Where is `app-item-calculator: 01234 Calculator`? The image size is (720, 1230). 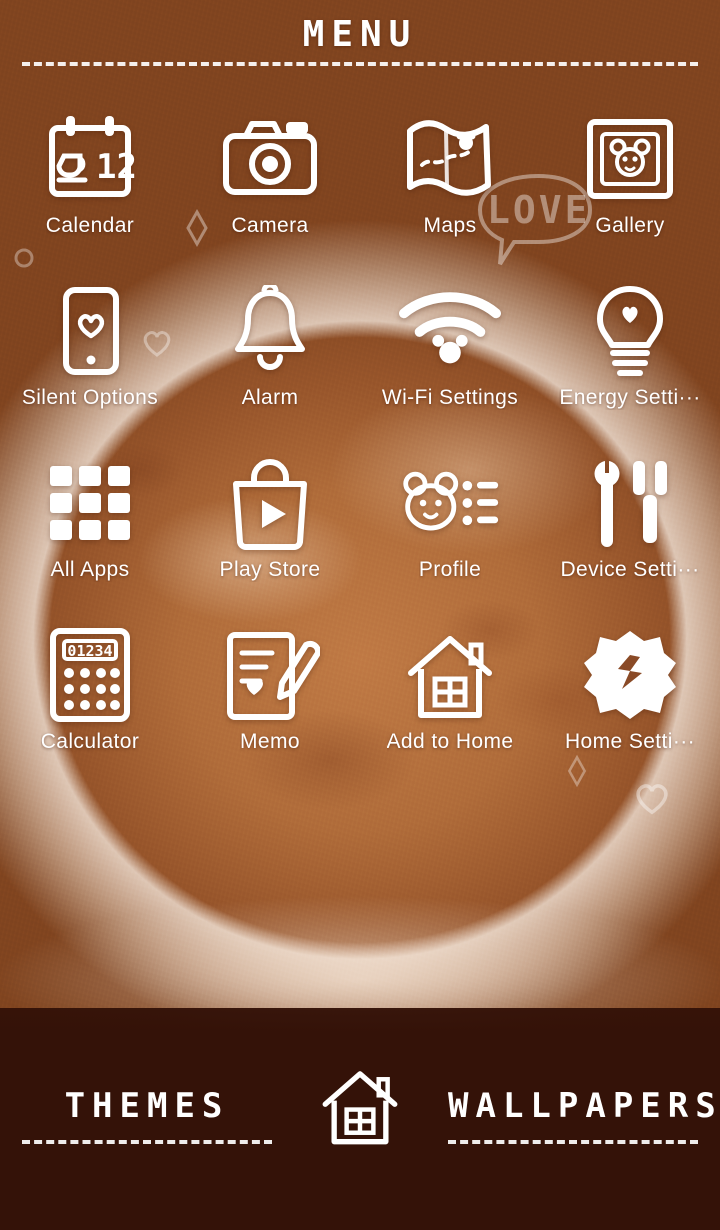 app-item-calculator: 01234 Calculator is located at coordinates (90, 698).